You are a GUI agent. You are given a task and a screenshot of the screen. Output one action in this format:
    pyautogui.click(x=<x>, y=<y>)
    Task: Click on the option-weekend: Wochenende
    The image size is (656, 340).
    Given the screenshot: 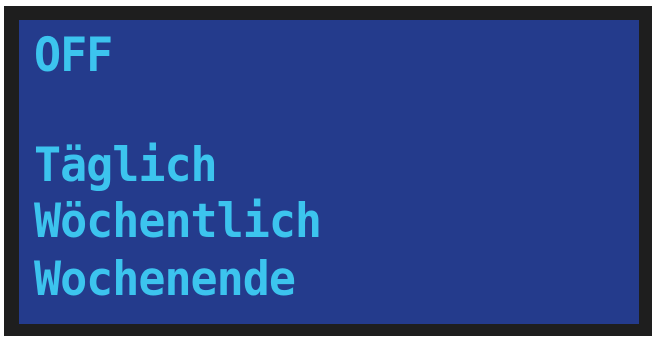 What is the action you would take?
    pyautogui.click(x=165, y=279)
    